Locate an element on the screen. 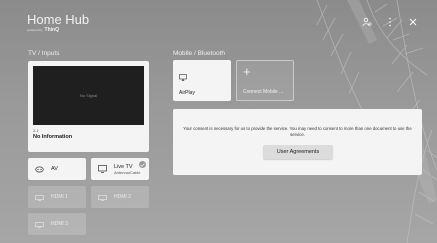 The height and width of the screenshot is (243, 437). input-tile-av: AV is located at coordinates (57, 169).